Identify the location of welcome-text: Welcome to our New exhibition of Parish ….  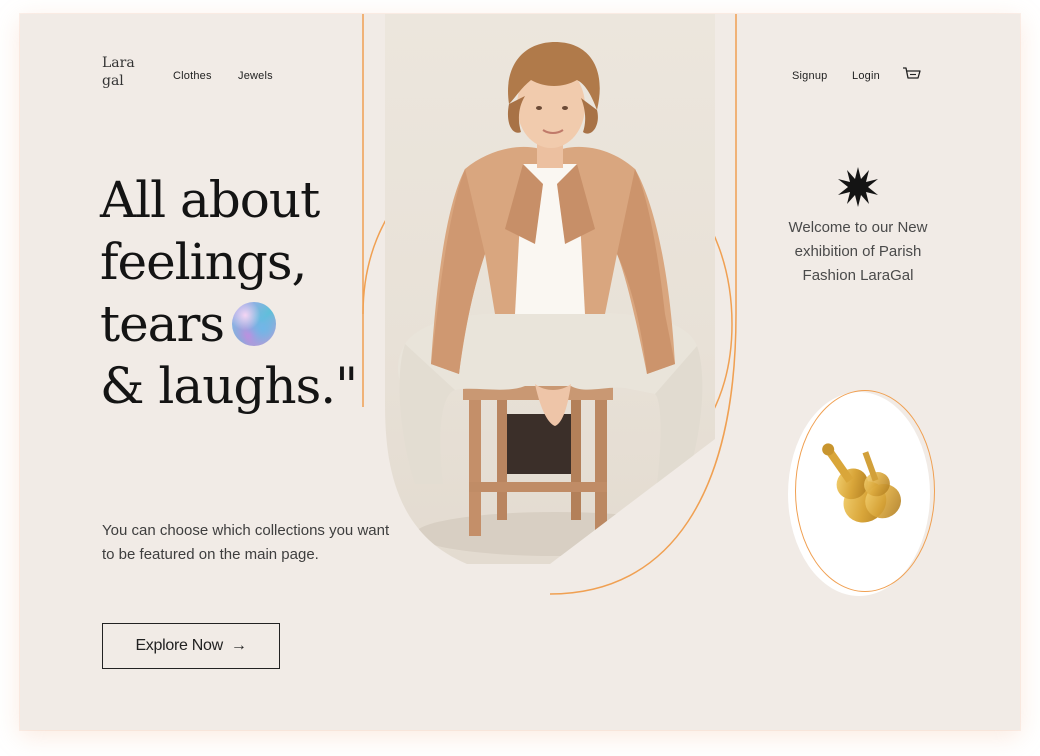
(858, 251).